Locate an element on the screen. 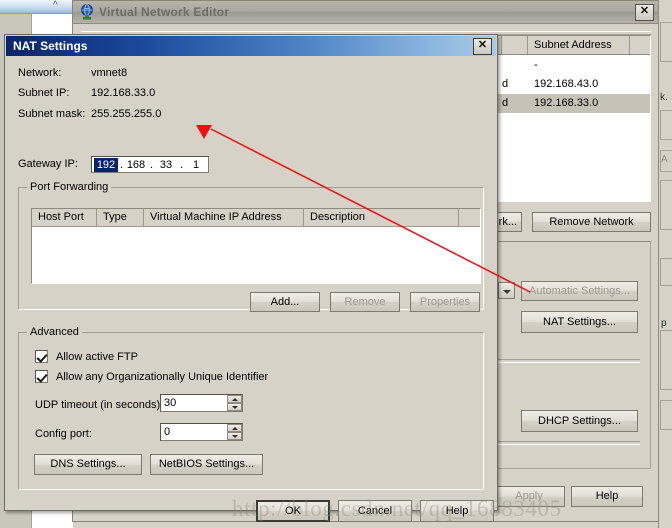 This screenshot has height=528, width=672. udp-timeout-stepper is located at coordinates (234, 403).